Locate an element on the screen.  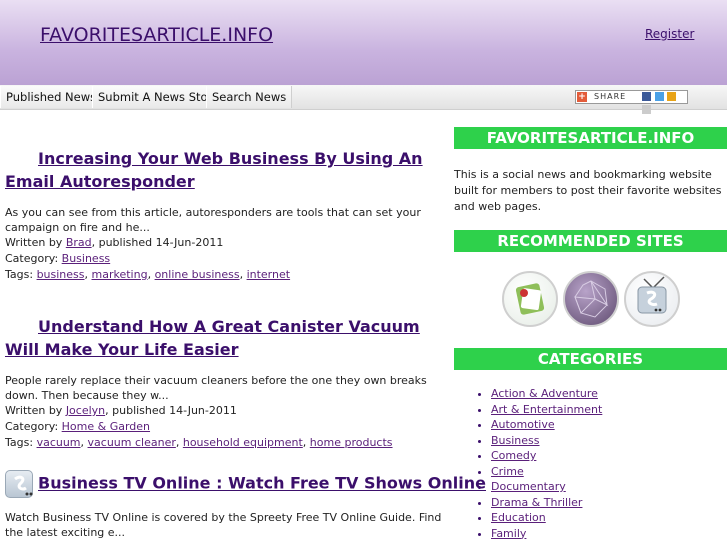
tag-link: internet is located at coordinates (269, 274).